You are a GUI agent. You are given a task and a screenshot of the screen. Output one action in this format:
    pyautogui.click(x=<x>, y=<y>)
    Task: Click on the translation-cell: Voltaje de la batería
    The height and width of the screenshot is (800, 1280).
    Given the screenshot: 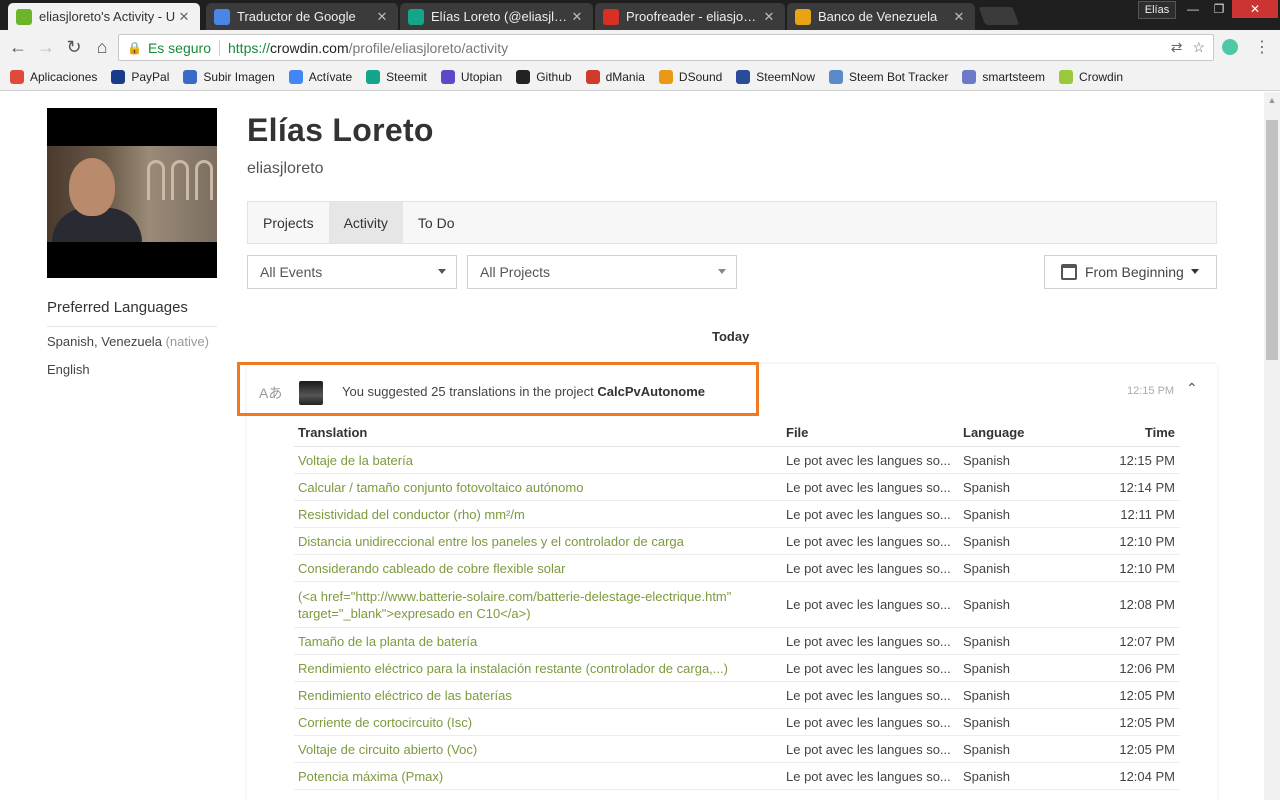 What is the action you would take?
    pyautogui.click(x=538, y=460)
    